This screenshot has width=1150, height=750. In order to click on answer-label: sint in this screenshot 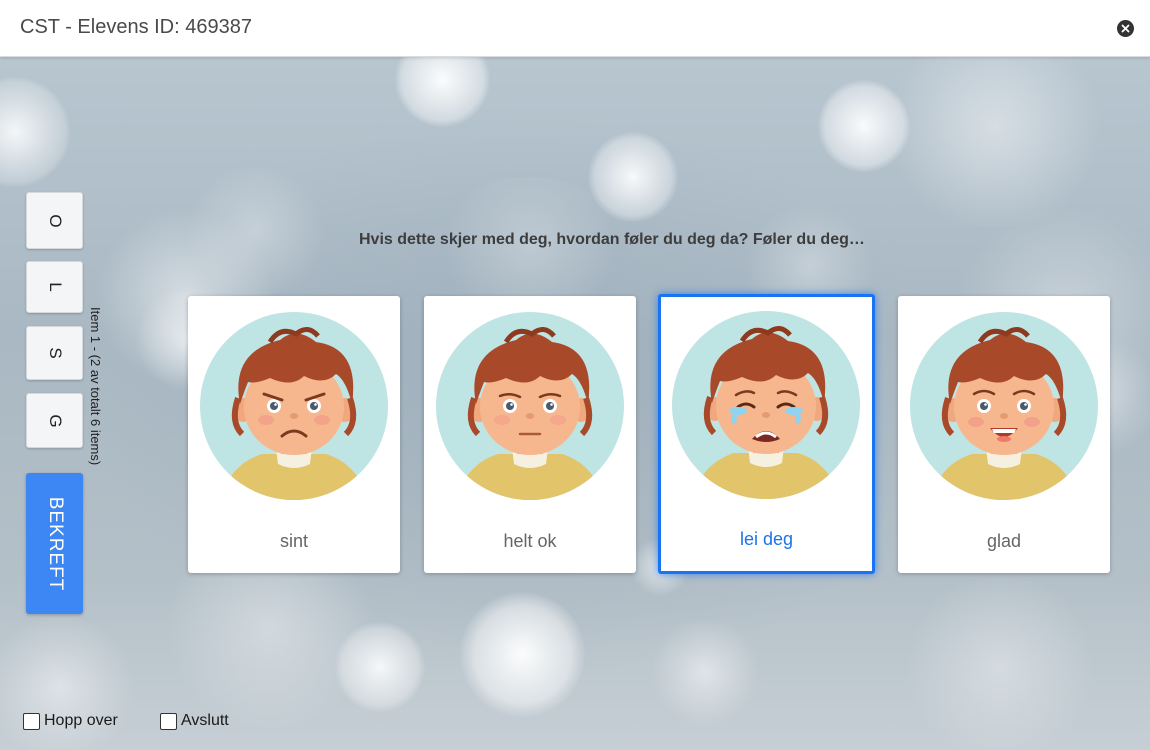, I will do `click(293, 541)`.